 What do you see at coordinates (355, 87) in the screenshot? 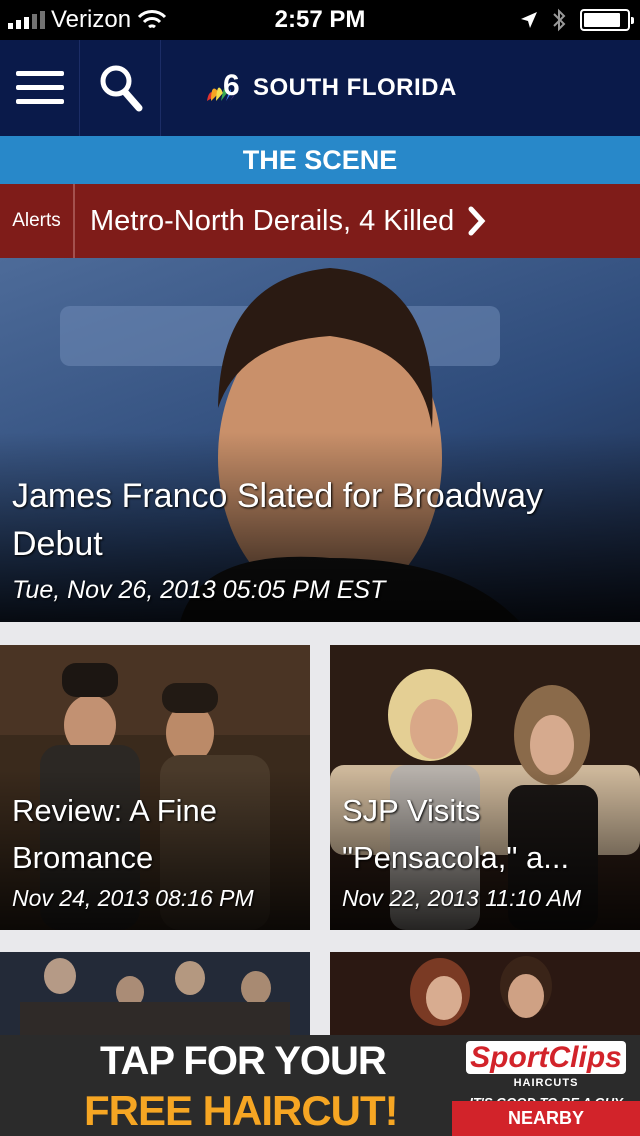
I see `brand-name: SOUTH FLORIDA` at bounding box center [355, 87].